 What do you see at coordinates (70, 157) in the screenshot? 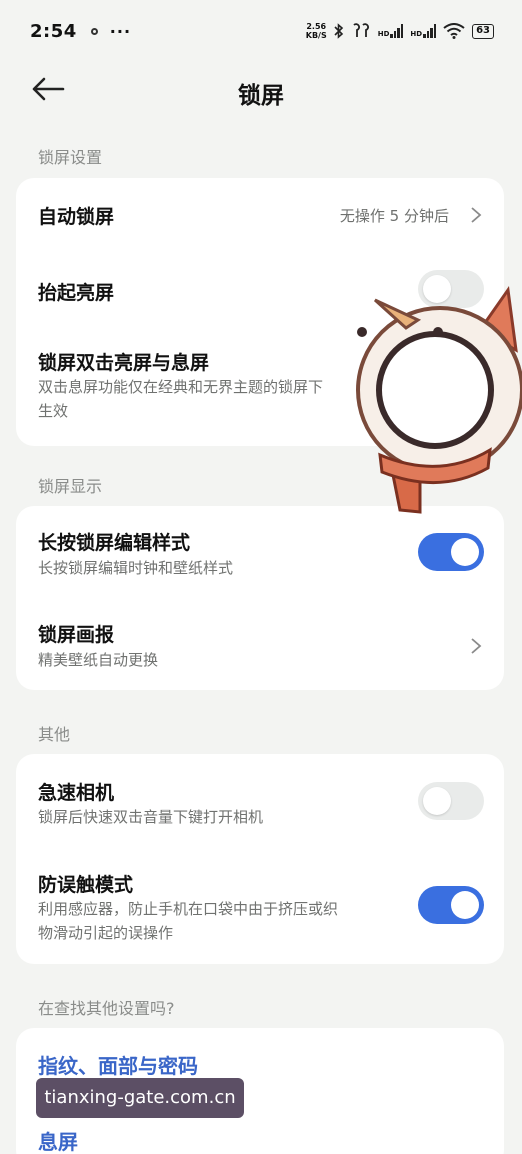
I see `section-label-lock-settings: 锁屏设置` at bounding box center [70, 157].